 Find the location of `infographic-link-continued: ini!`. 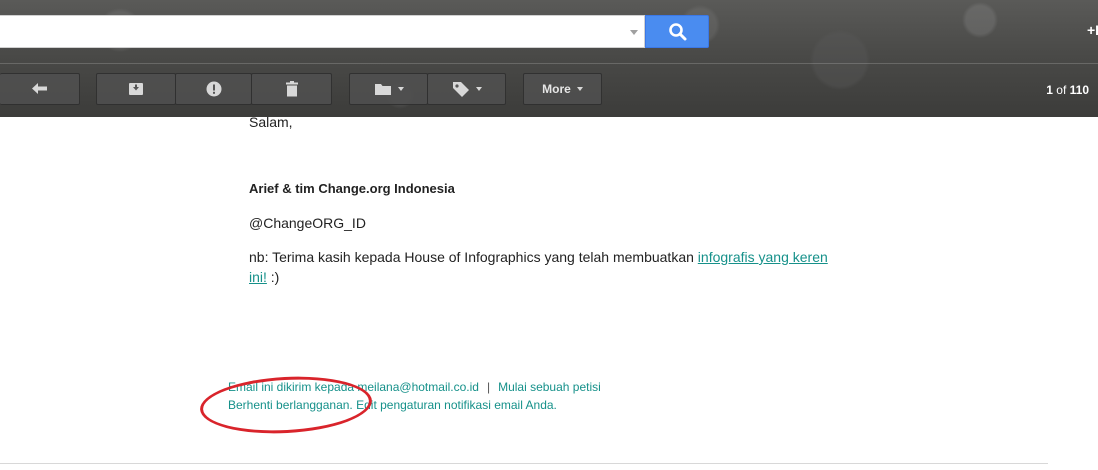

infographic-link-continued: ini! is located at coordinates (258, 277).